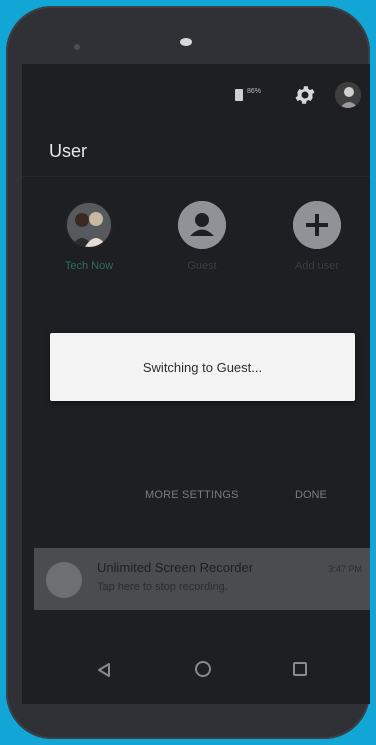 Image resolution: width=376 pixels, height=745 pixels. Describe the element at coordinates (186, 42) in the screenshot. I see `earpiece` at that location.